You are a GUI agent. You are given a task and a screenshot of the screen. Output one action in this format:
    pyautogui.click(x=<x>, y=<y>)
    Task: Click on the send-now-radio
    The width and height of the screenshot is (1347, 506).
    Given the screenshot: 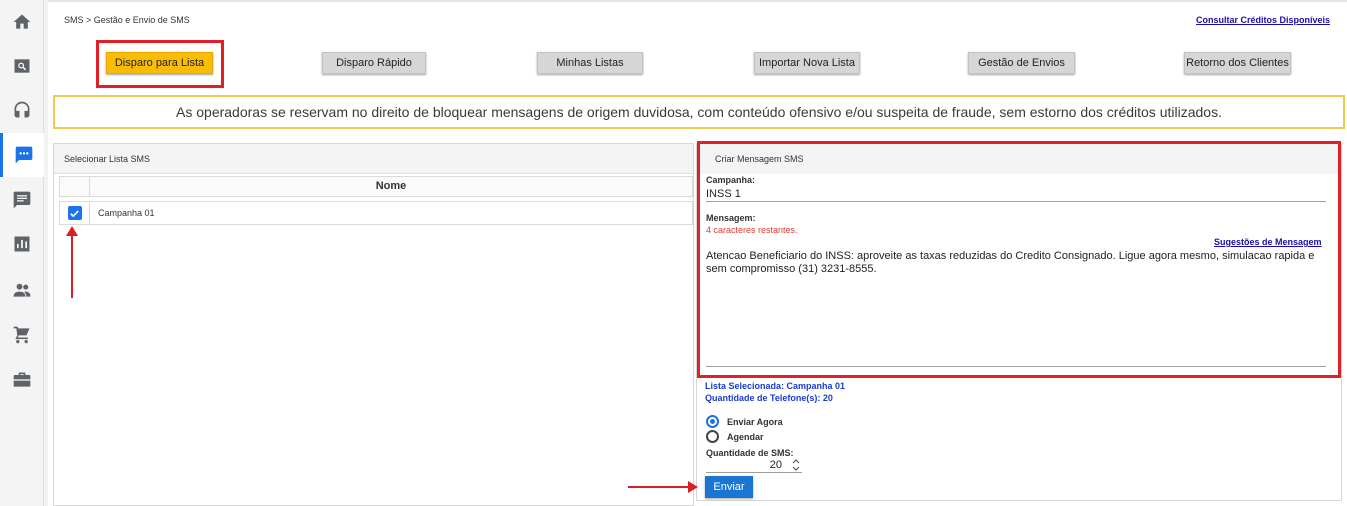 What is the action you would take?
    pyautogui.click(x=712, y=421)
    